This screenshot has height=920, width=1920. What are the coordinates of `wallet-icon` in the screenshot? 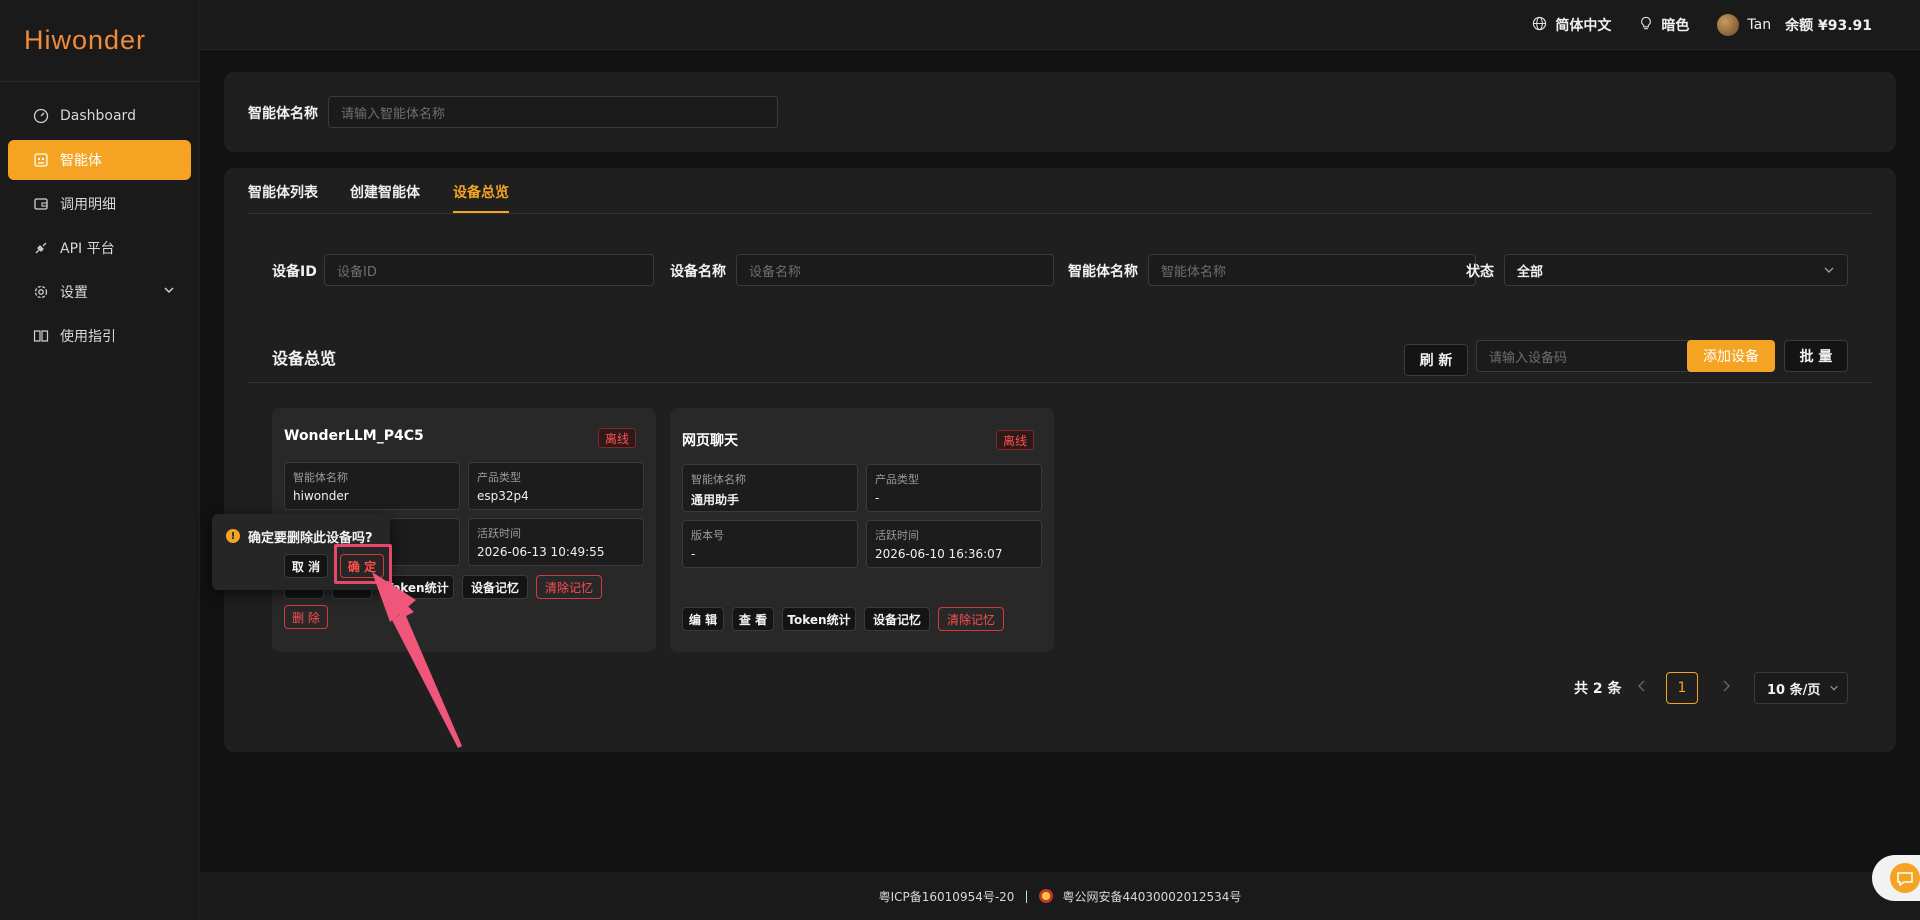 It's located at (41, 204).